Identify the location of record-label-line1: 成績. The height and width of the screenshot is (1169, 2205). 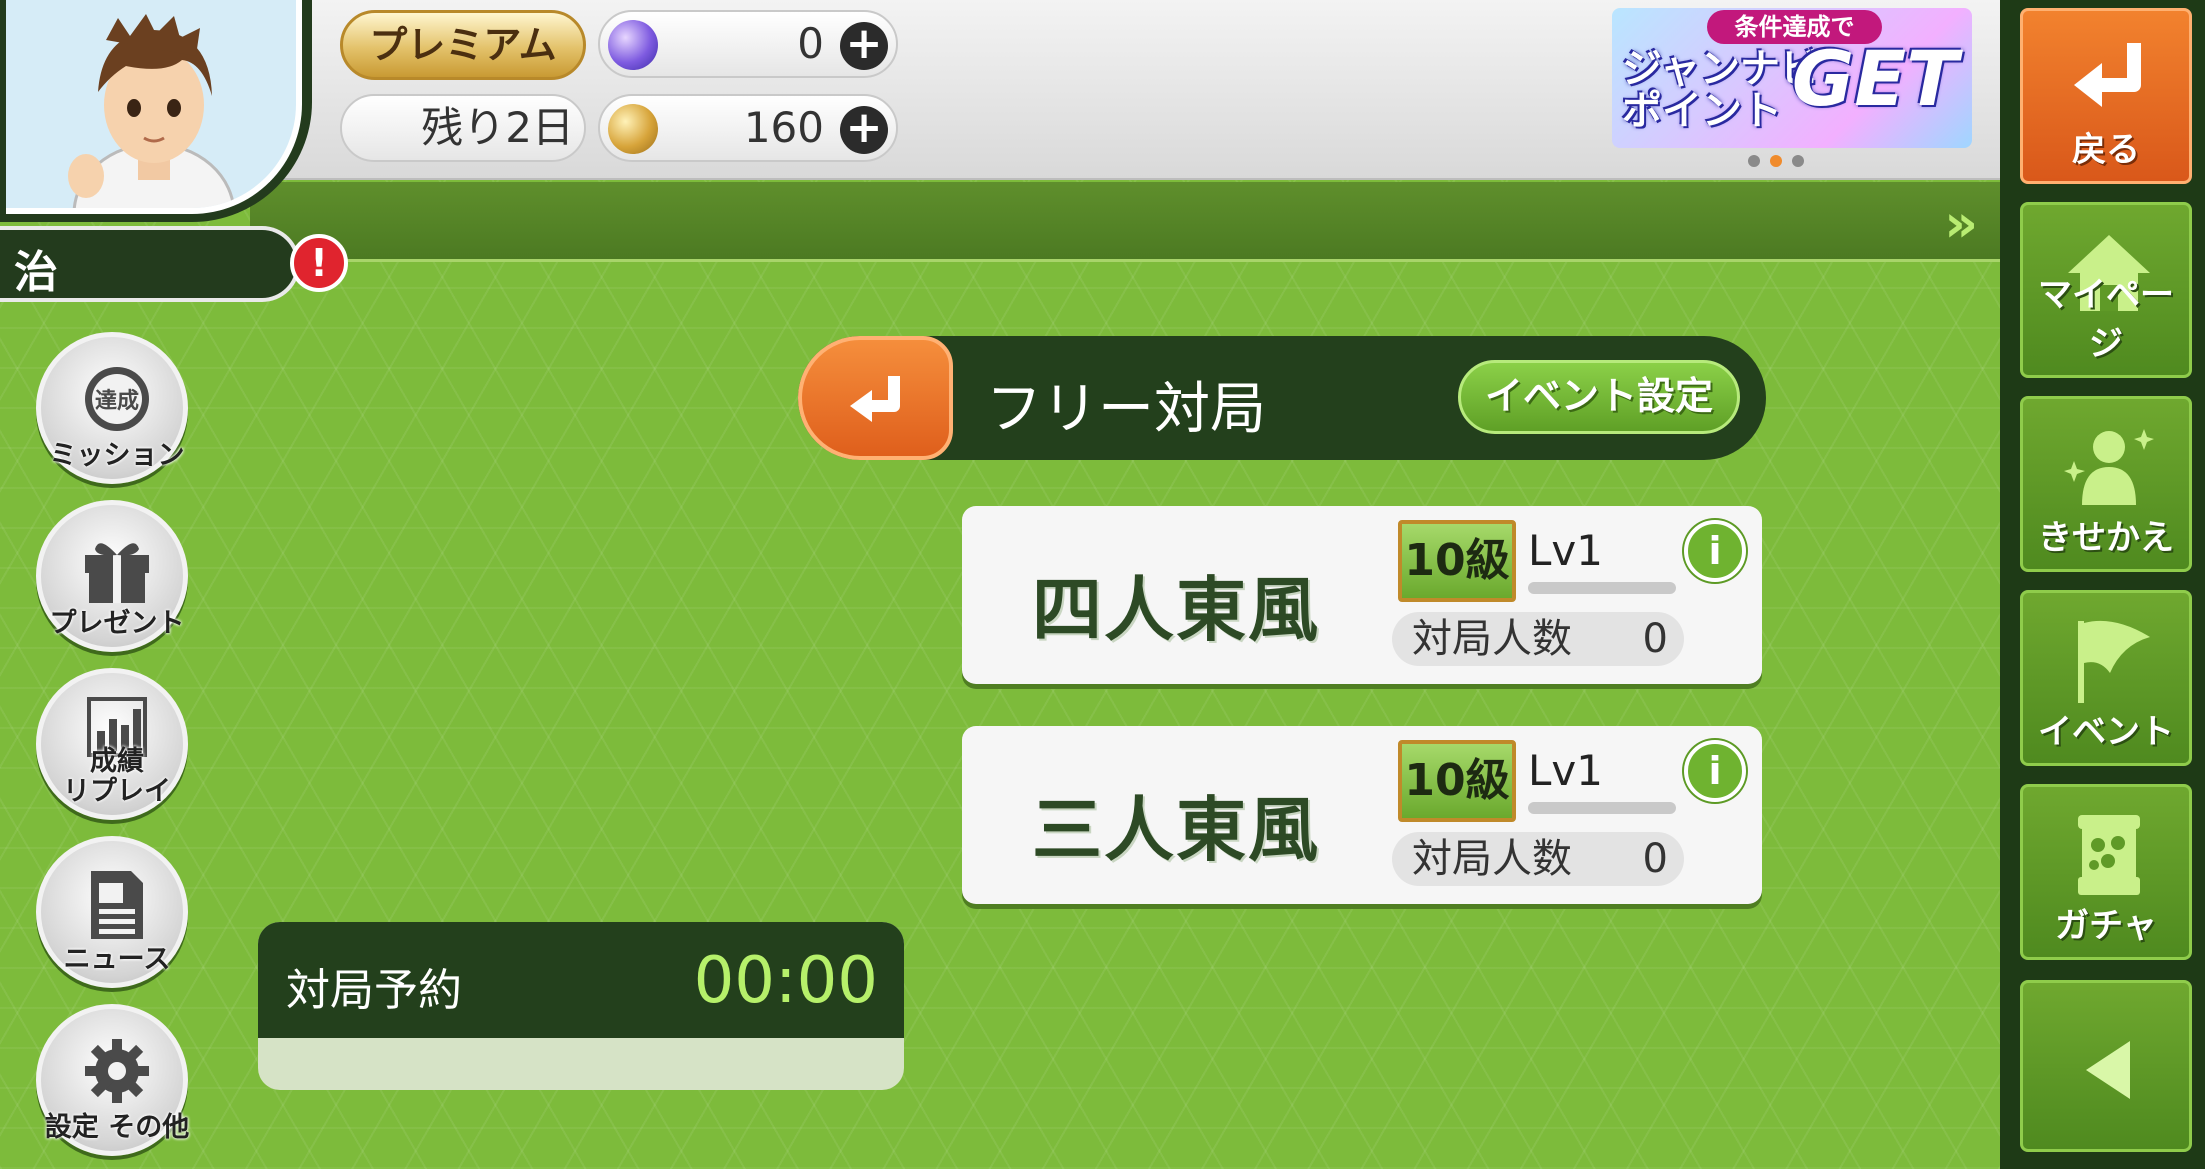
(117, 761).